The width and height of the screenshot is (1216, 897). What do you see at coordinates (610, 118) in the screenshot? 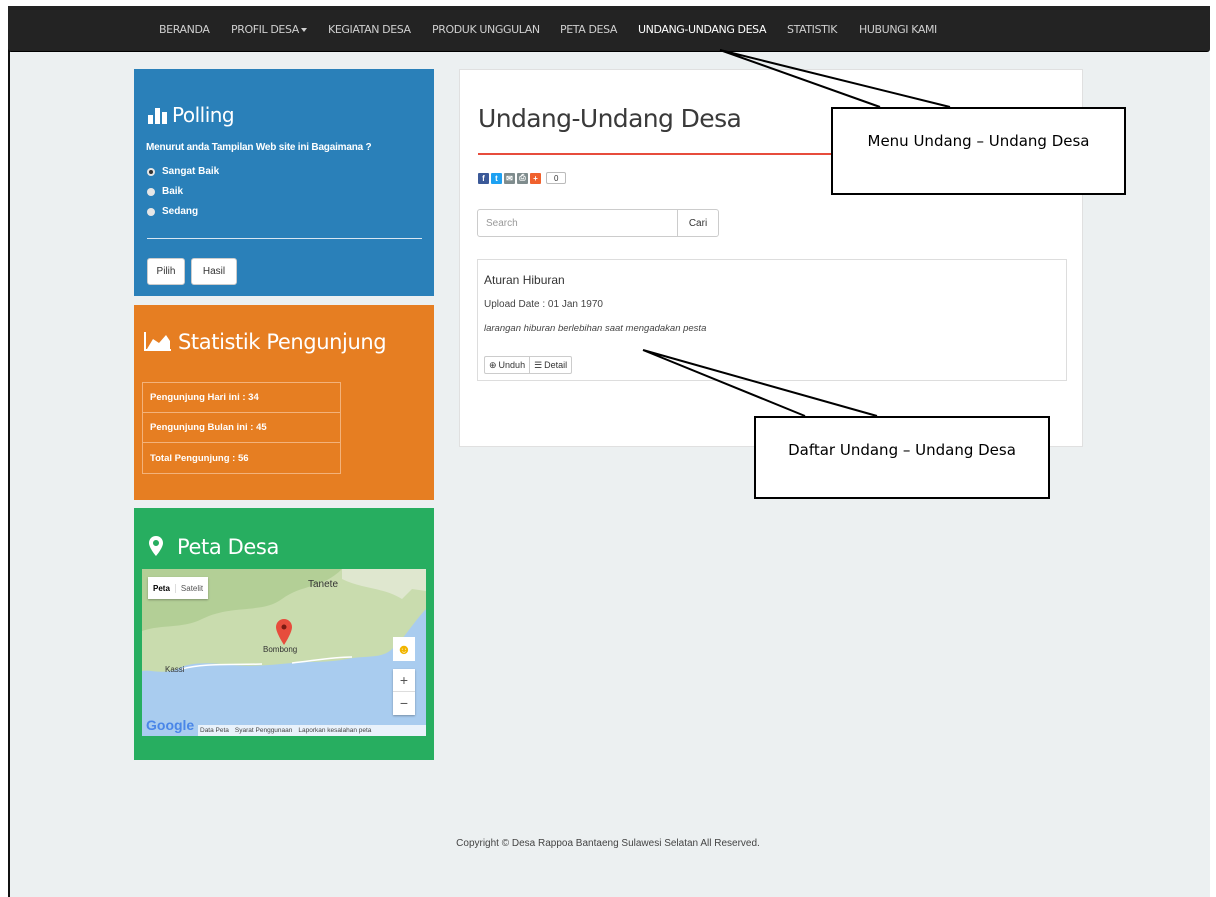
I see `page-title: Undang-Undang Desa` at bounding box center [610, 118].